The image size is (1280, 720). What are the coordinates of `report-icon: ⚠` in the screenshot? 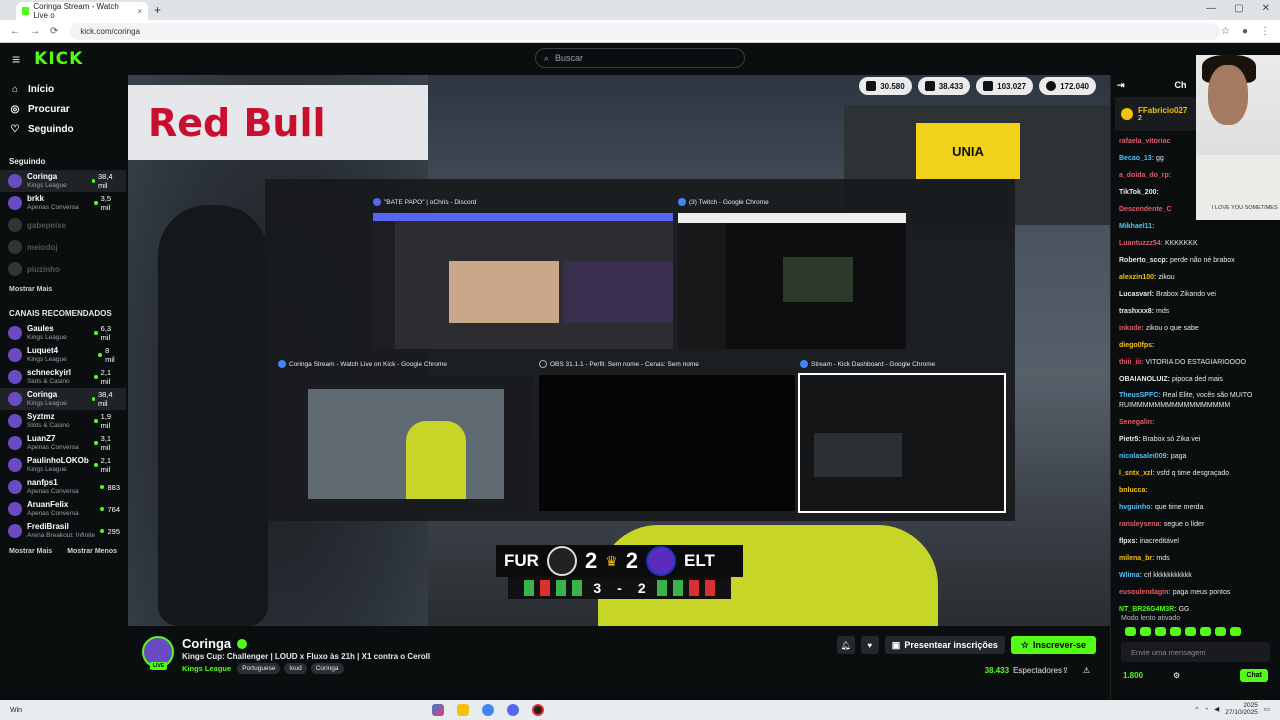 It's located at (1086, 670).